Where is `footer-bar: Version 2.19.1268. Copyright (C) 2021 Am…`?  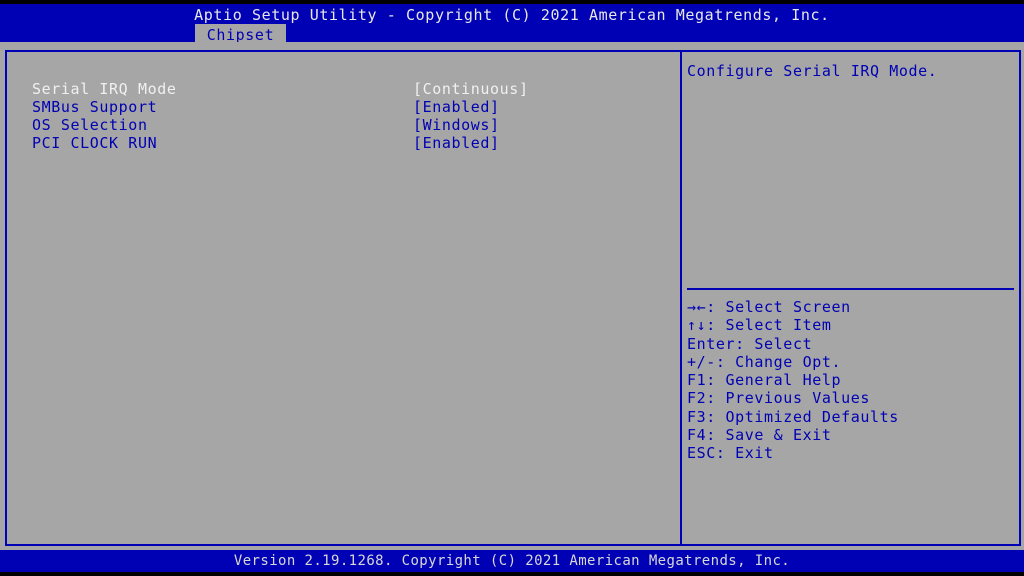 footer-bar: Version 2.19.1268. Copyright (C) 2021 Am… is located at coordinates (512, 561).